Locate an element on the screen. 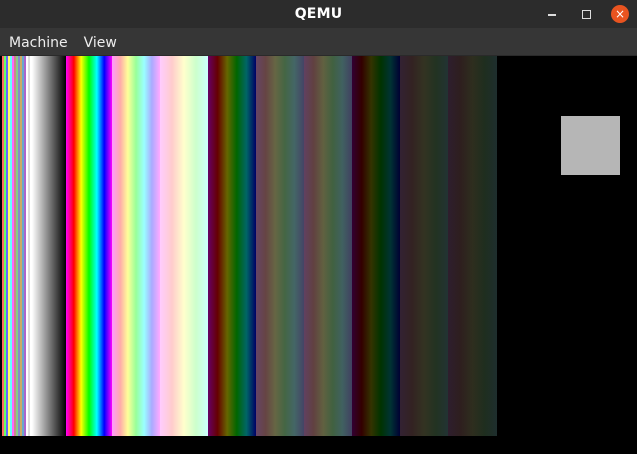 This screenshot has width=637, height=454. minimize-icon is located at coordinates (552, 15).